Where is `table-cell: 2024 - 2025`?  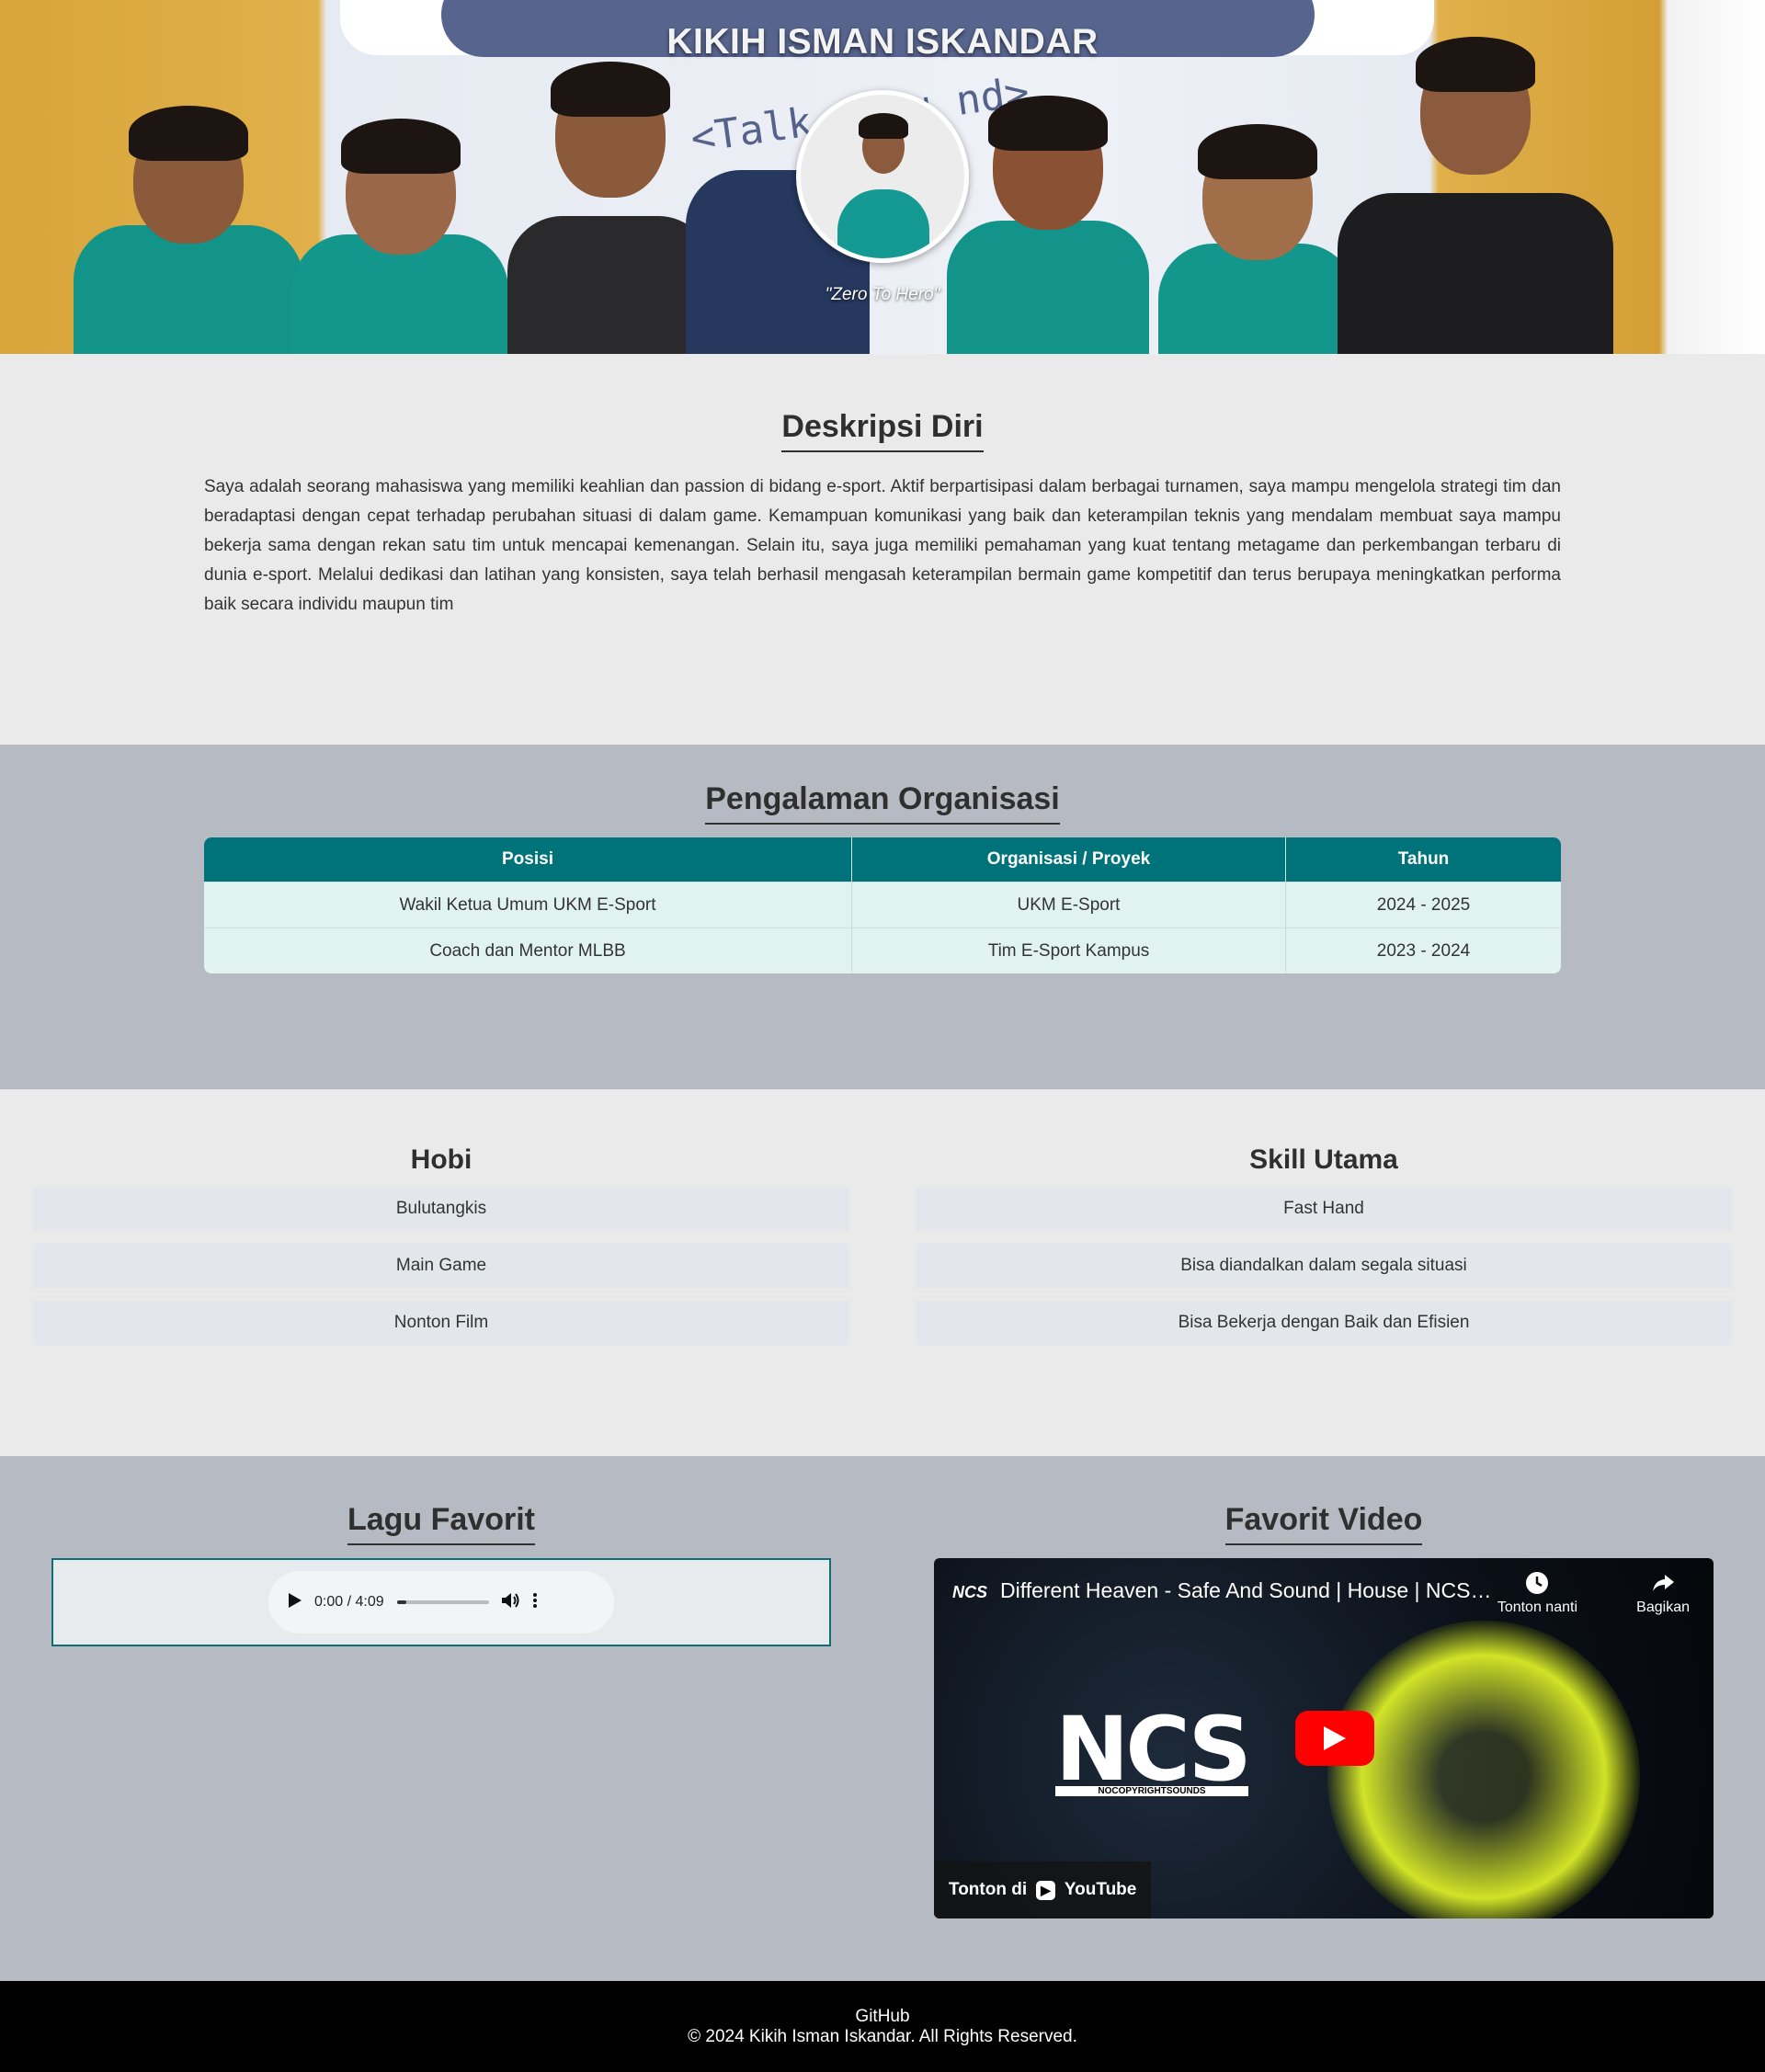 table-cell: 2024 - 2025 is located at coordinates (1424, 905).